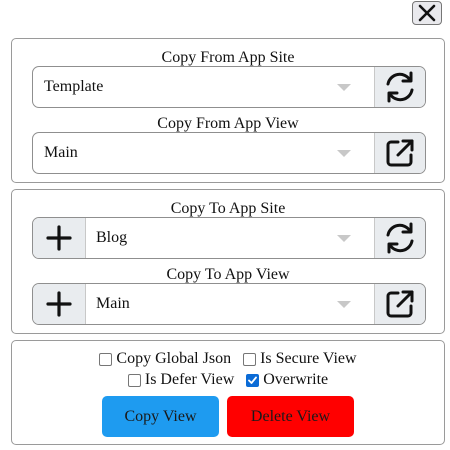 Image resolution: width=450 pixels, height=450 pixels. I want to click on is-secure-view-label: Is Secure View, so click(308, 358).